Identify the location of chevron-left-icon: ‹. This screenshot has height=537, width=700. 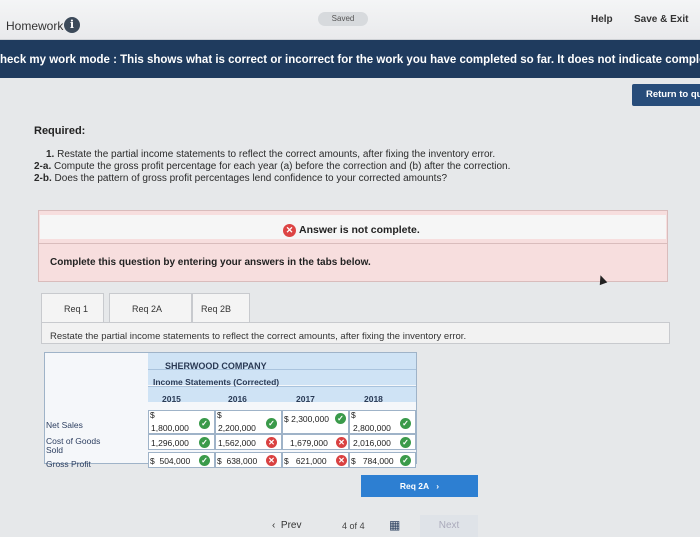
(274, 525).